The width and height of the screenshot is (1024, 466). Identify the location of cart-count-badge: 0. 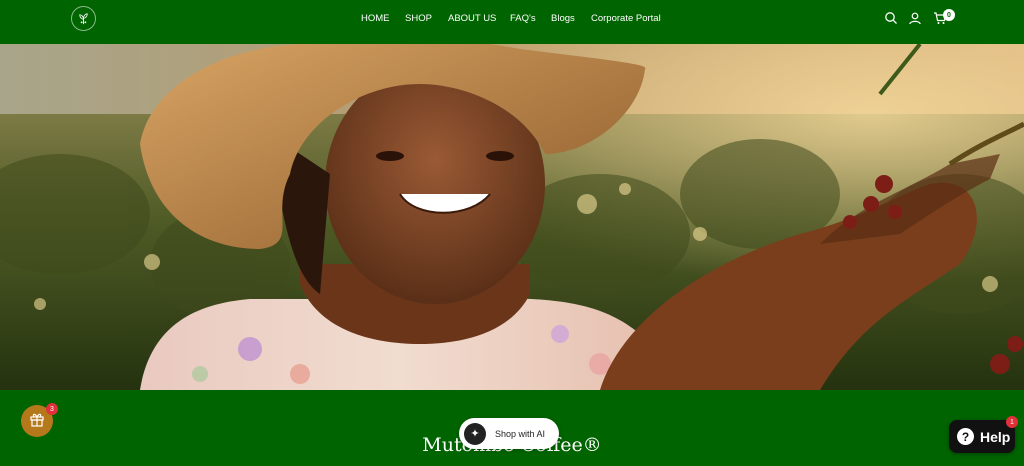
(949, 15).